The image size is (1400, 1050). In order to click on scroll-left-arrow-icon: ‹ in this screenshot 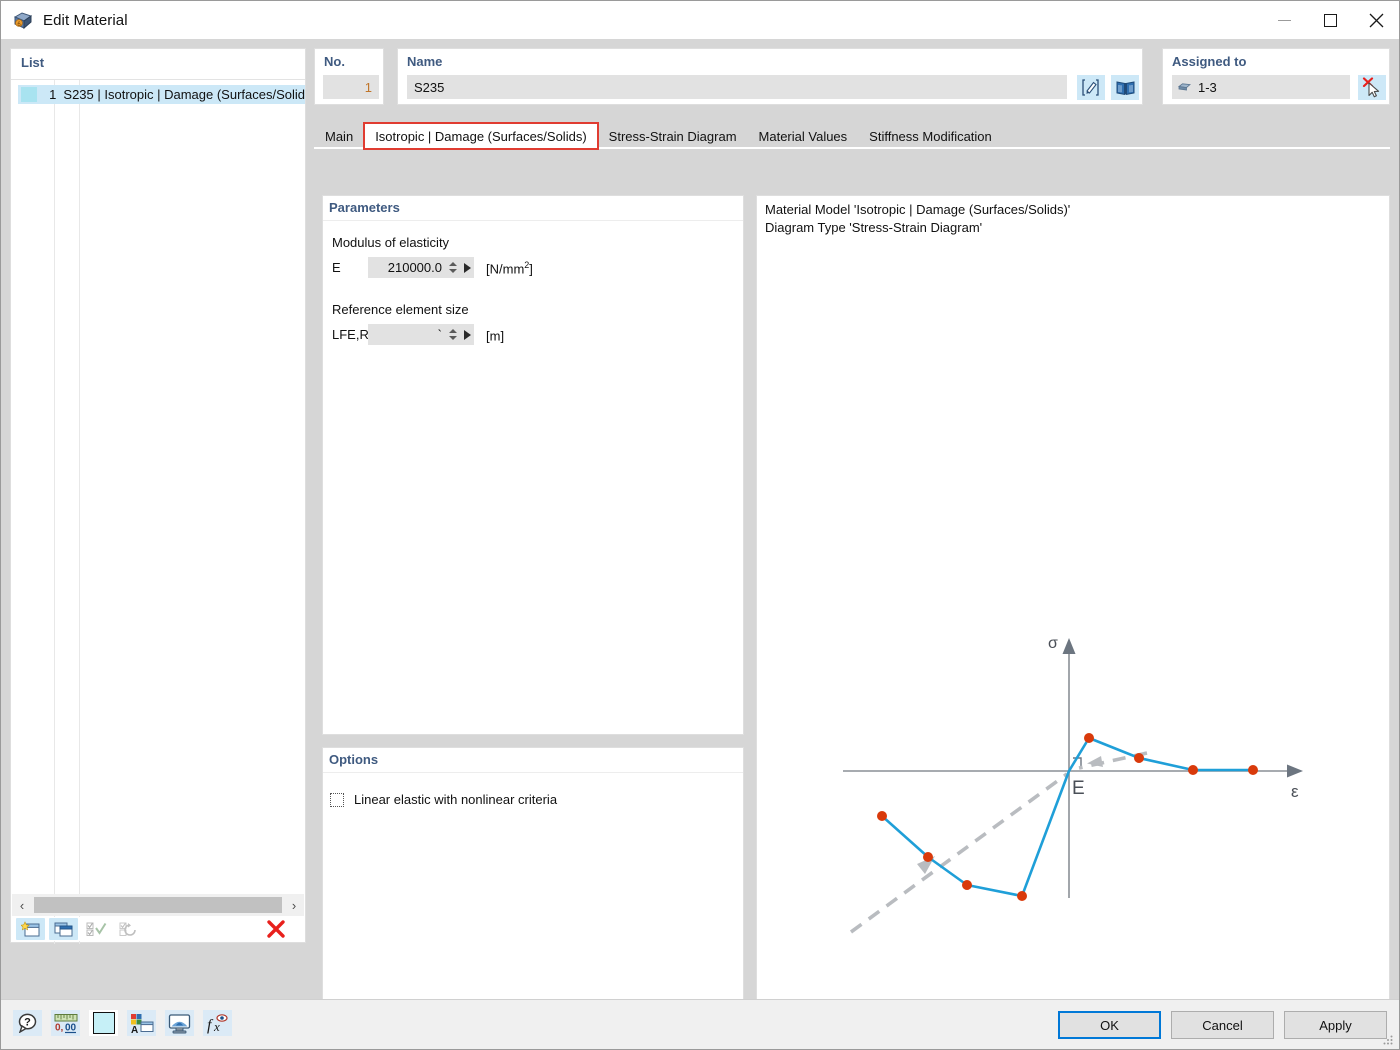, I will do `click(22, 905)`.